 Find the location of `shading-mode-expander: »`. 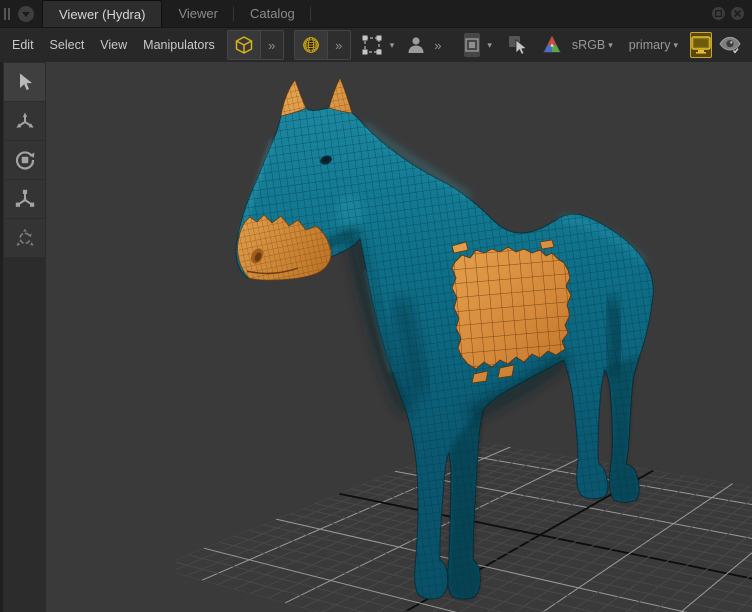

shading-mode-expander: » is located at coordinates (271, 45).